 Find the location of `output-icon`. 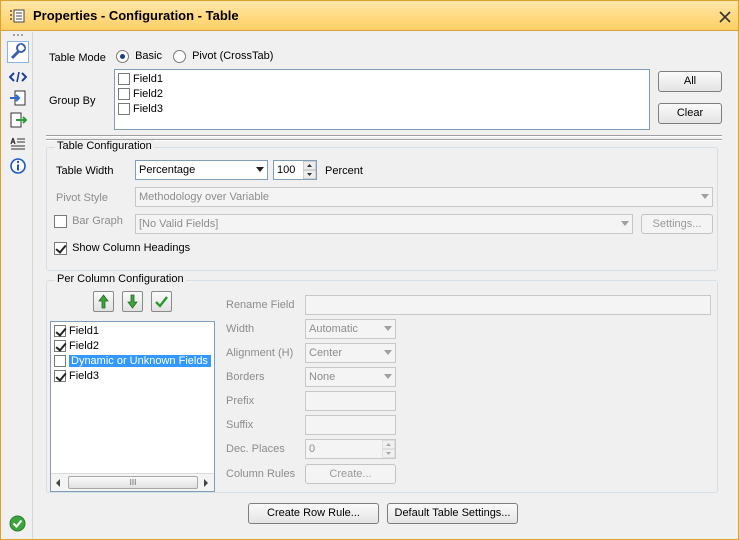

output-icon is located at coordinates (18, 120).